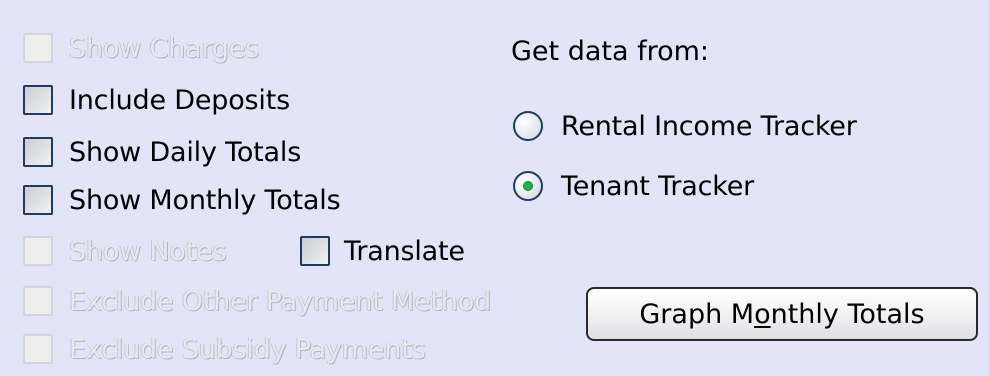  I want to click on translate-label: Translate, so click(404, 251).